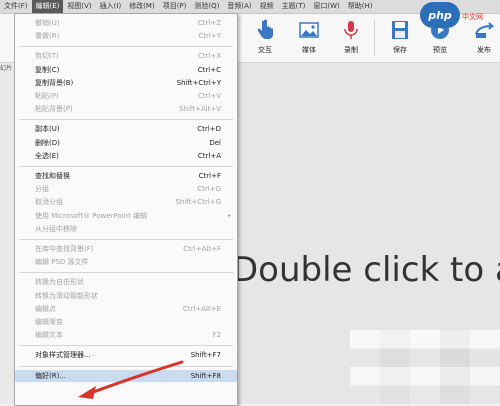 The height and width of the screenshot is (406, 500). What do you see at coordinates (126, 109) in the screenshot?
I see `menu-item: 粘贴背景(P) Shift+Alt+V` at bounding box center [126, 109].